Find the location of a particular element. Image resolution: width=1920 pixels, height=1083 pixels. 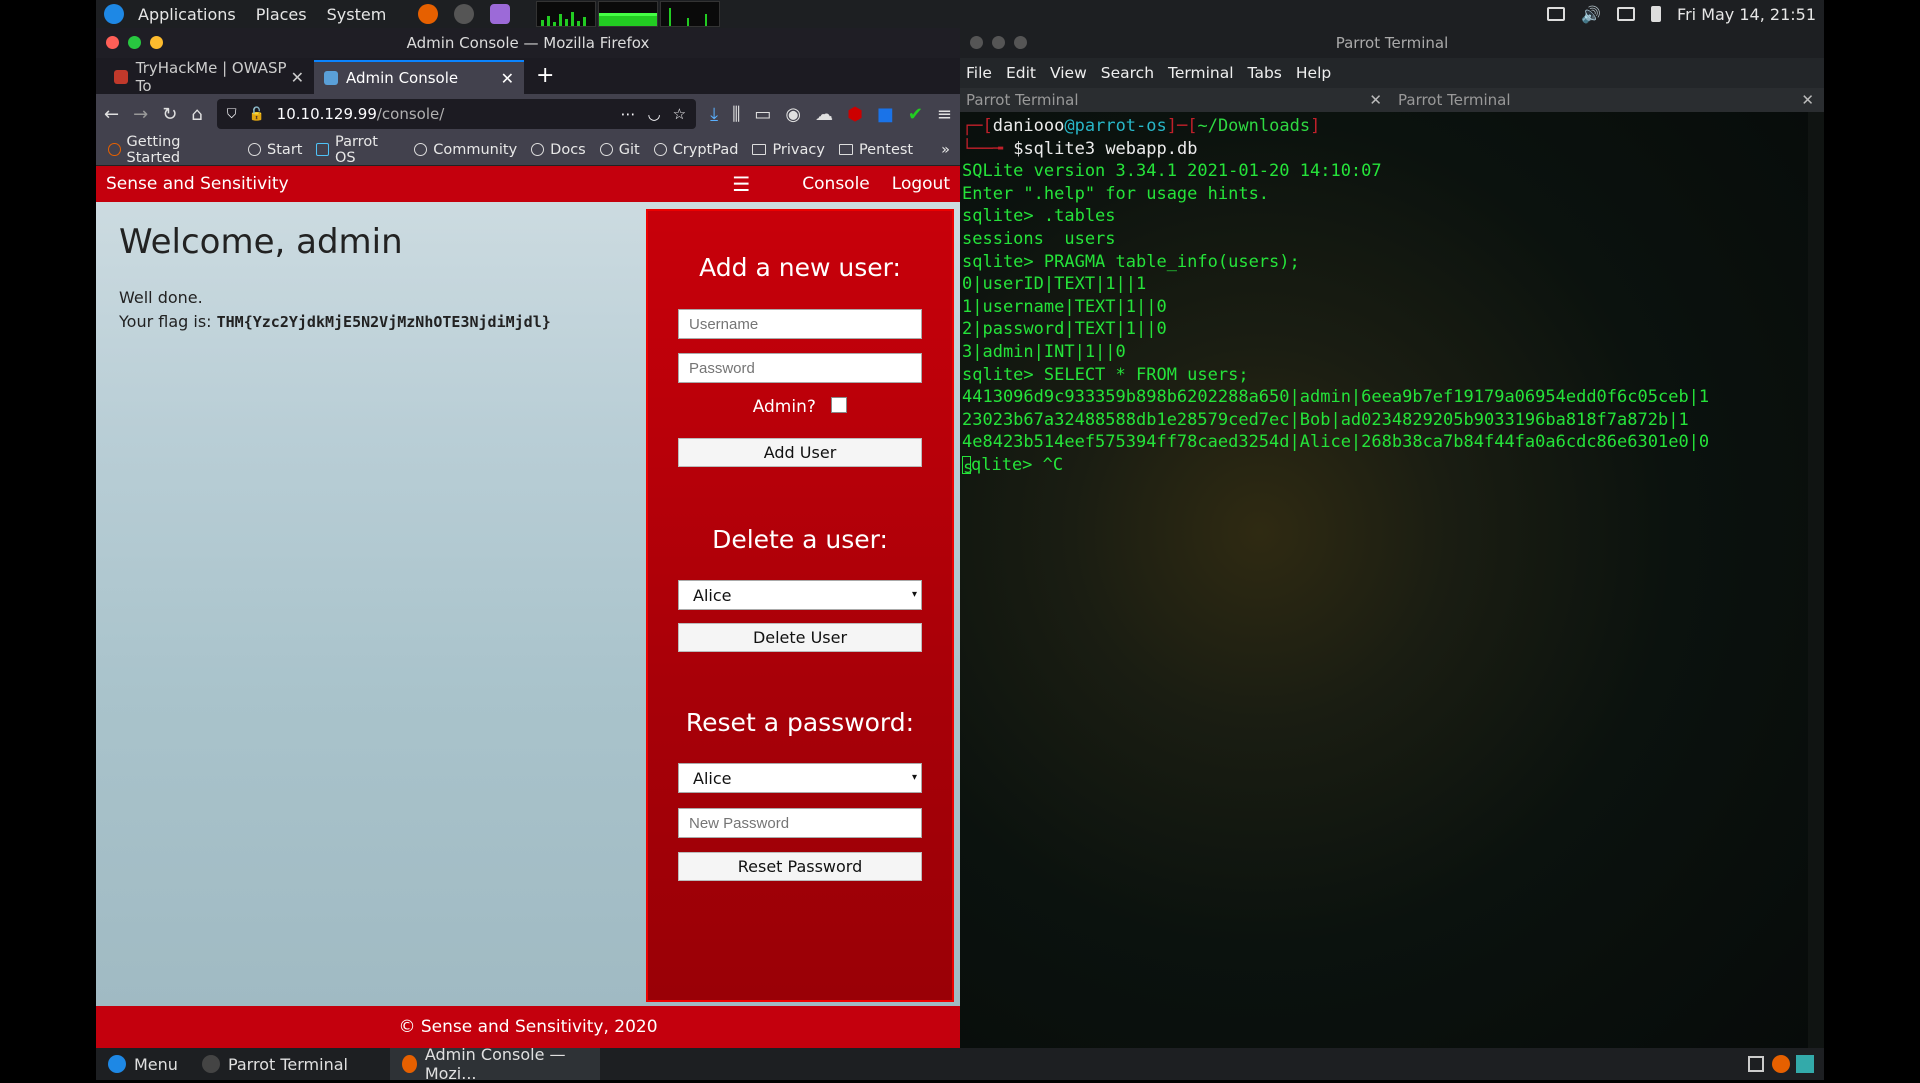

text-editor-launcher-icon is located at coordinates (500, 14).